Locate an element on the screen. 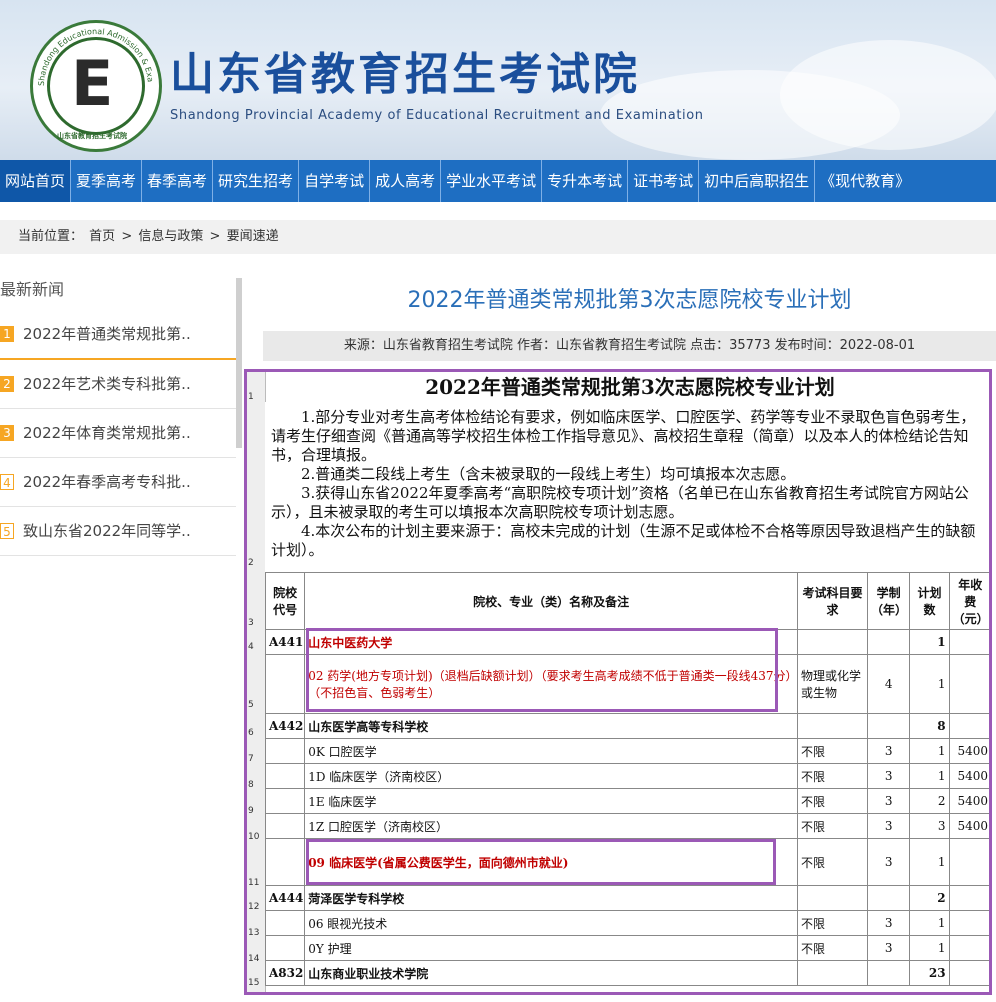 This screenshot has height=1002, width=996. news-link: 2022年普通类常规批第.. is located at coordinates (107, 334).